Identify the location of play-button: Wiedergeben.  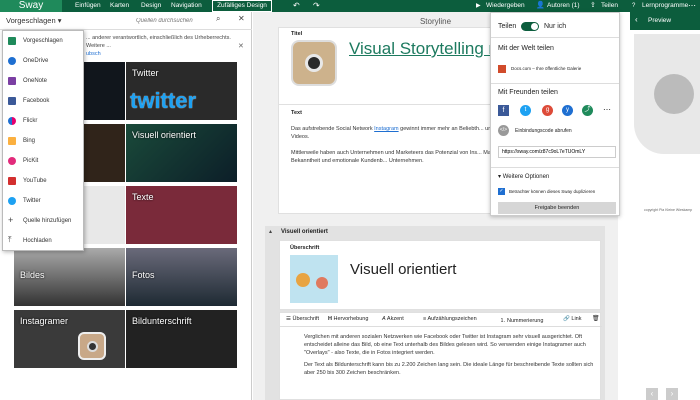
(505, 6).